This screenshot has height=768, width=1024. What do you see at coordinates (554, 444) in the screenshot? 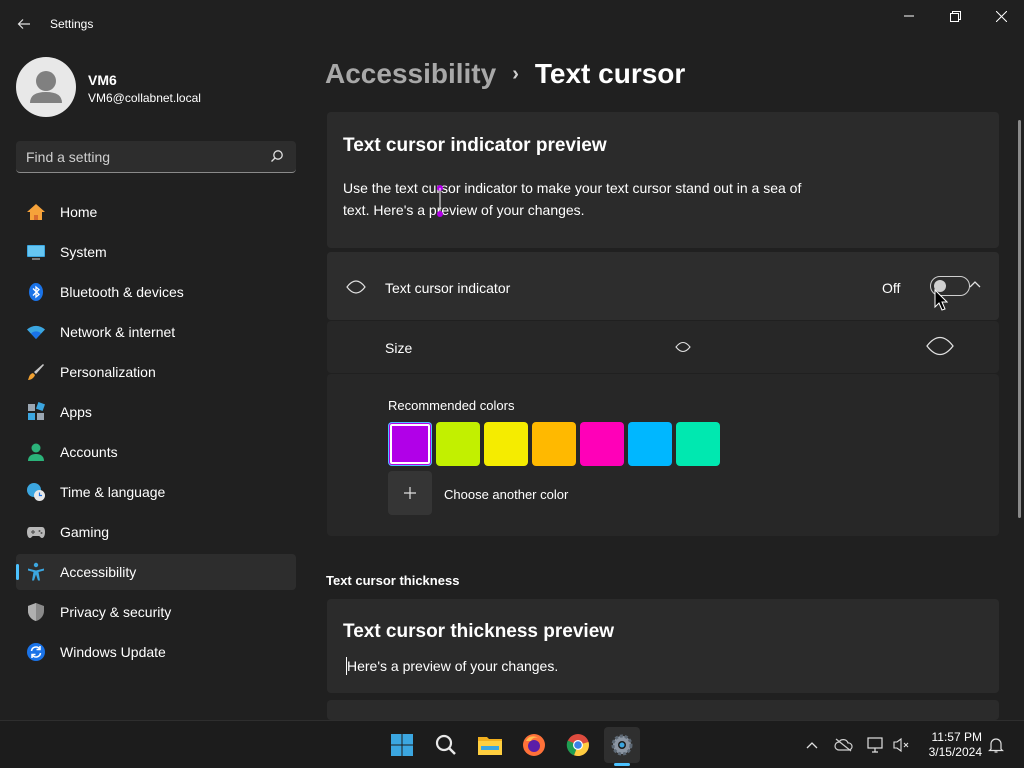
I see `color-swatch-orange` at bounding box center [554, 444].